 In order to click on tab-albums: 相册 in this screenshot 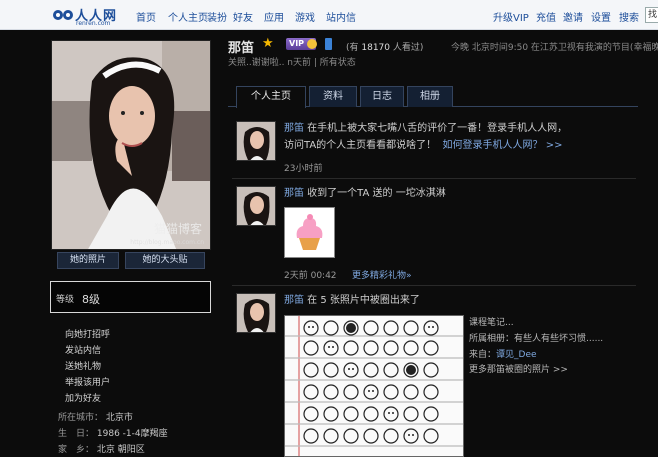, I will do `click(430, 96)`.